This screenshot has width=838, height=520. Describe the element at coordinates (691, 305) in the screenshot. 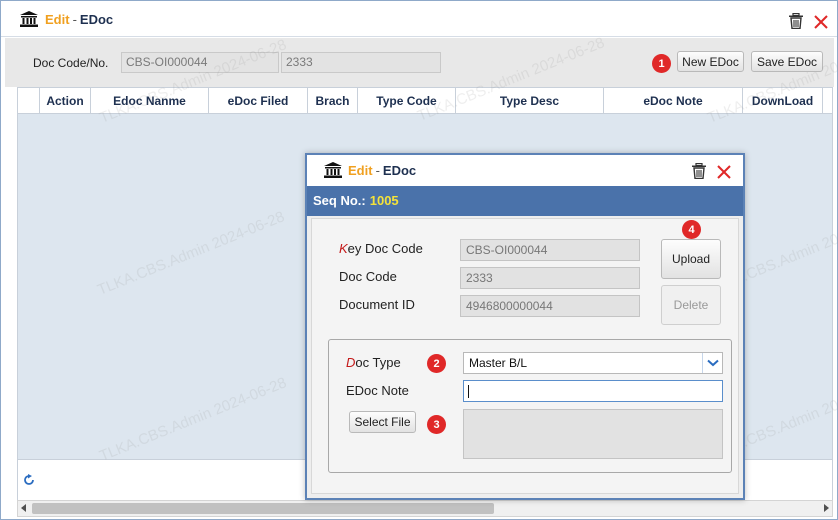

I see `delete-button: Delete` at that location.